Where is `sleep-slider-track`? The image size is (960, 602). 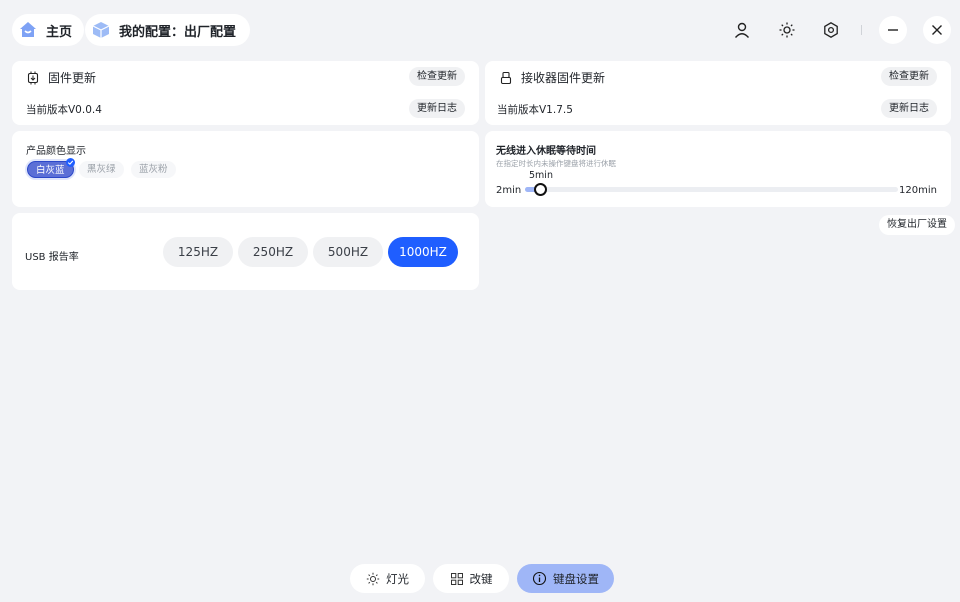 sleep-slider-track is located at coordinates (711, 189).